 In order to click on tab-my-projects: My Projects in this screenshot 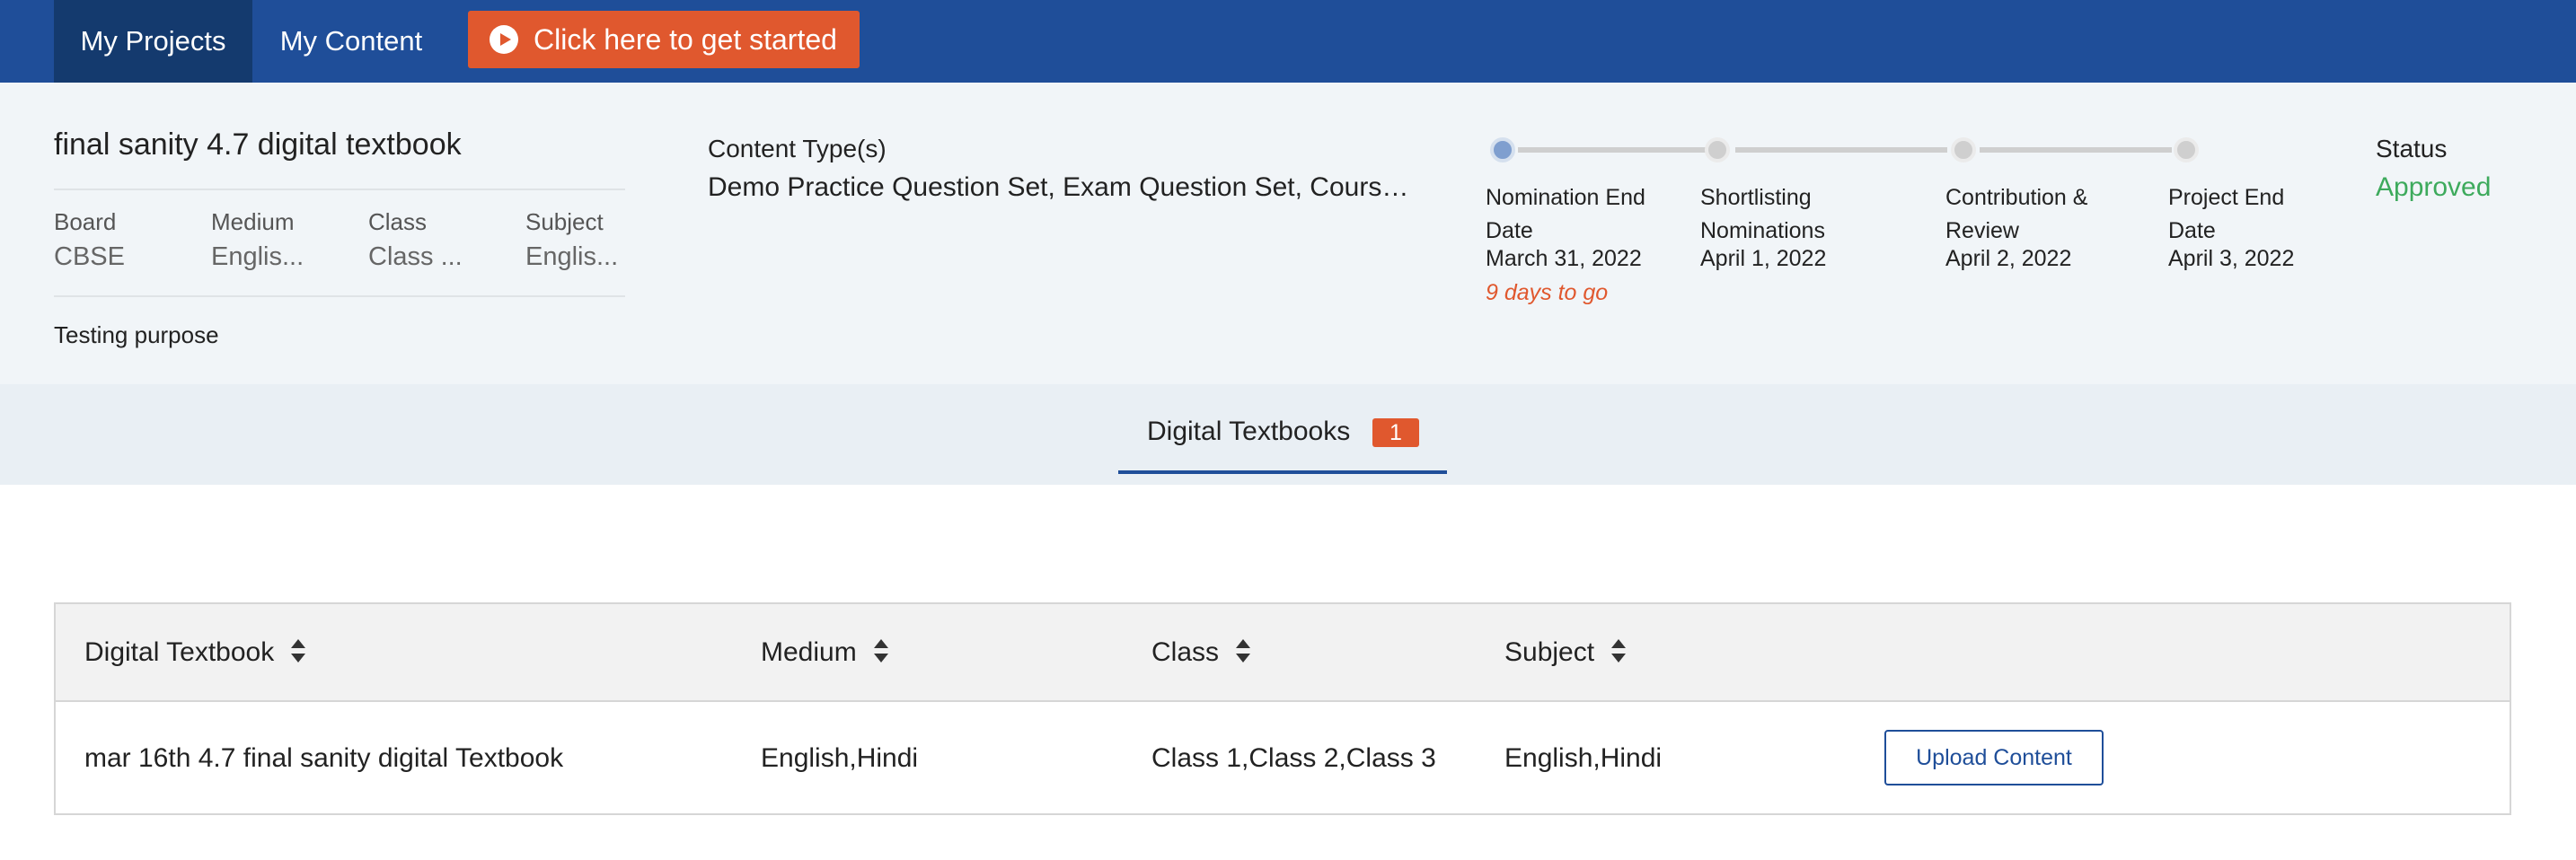, I will do `click(153, 41)`.